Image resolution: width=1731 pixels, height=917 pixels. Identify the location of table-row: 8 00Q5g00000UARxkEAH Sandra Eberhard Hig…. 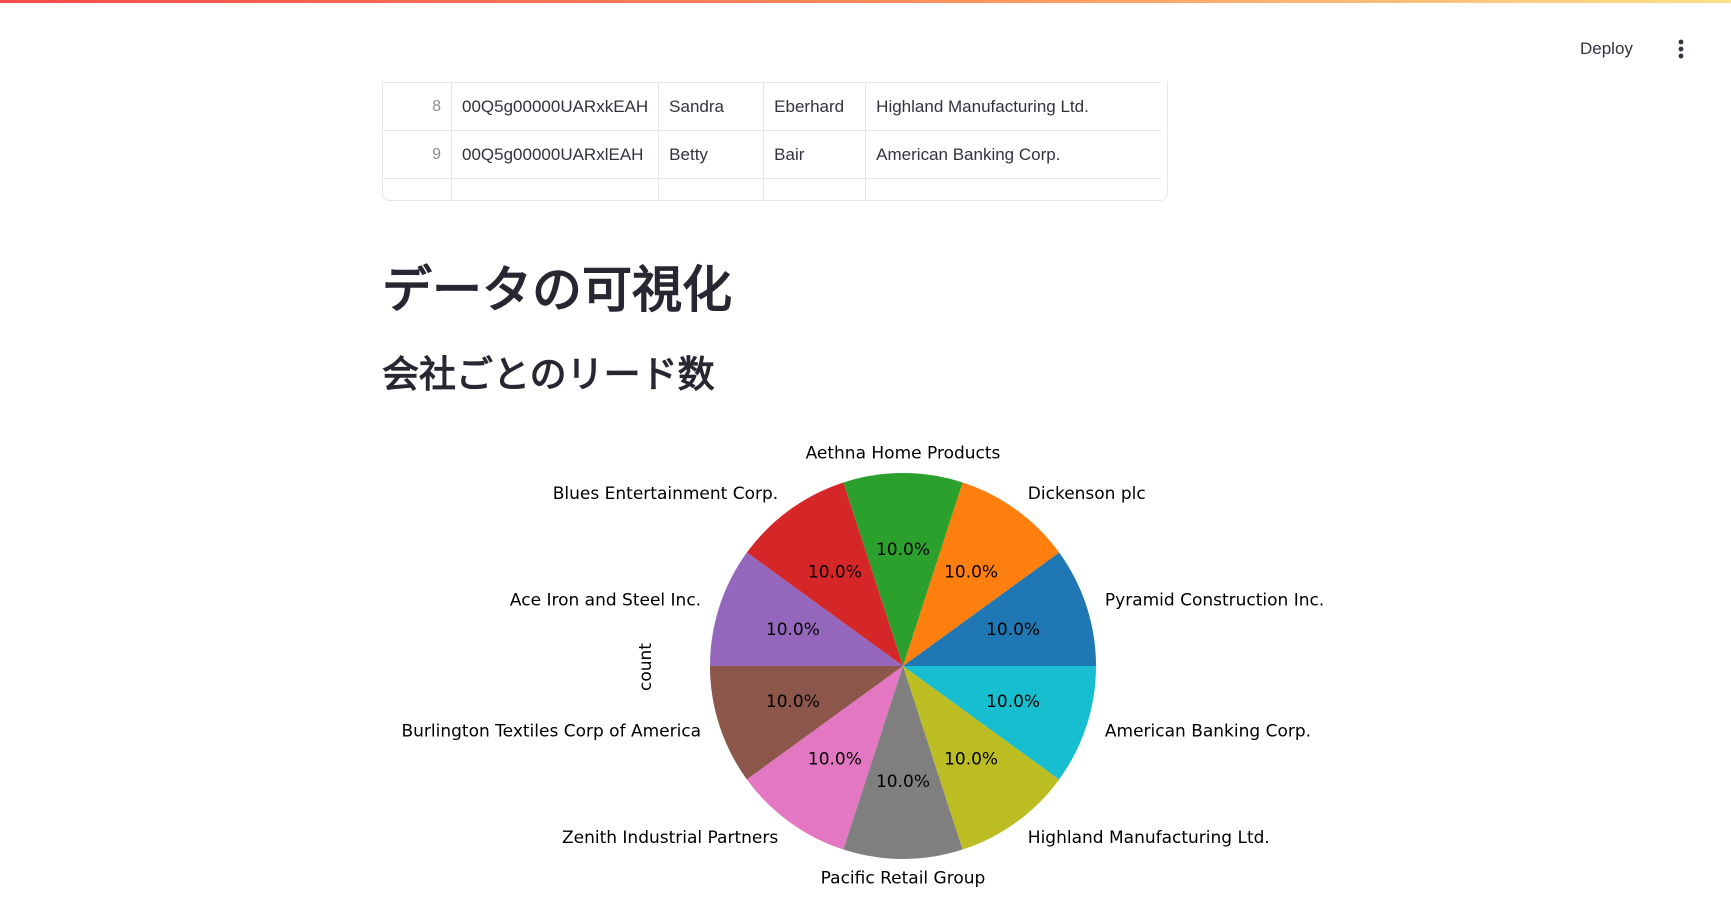
(772, 106).